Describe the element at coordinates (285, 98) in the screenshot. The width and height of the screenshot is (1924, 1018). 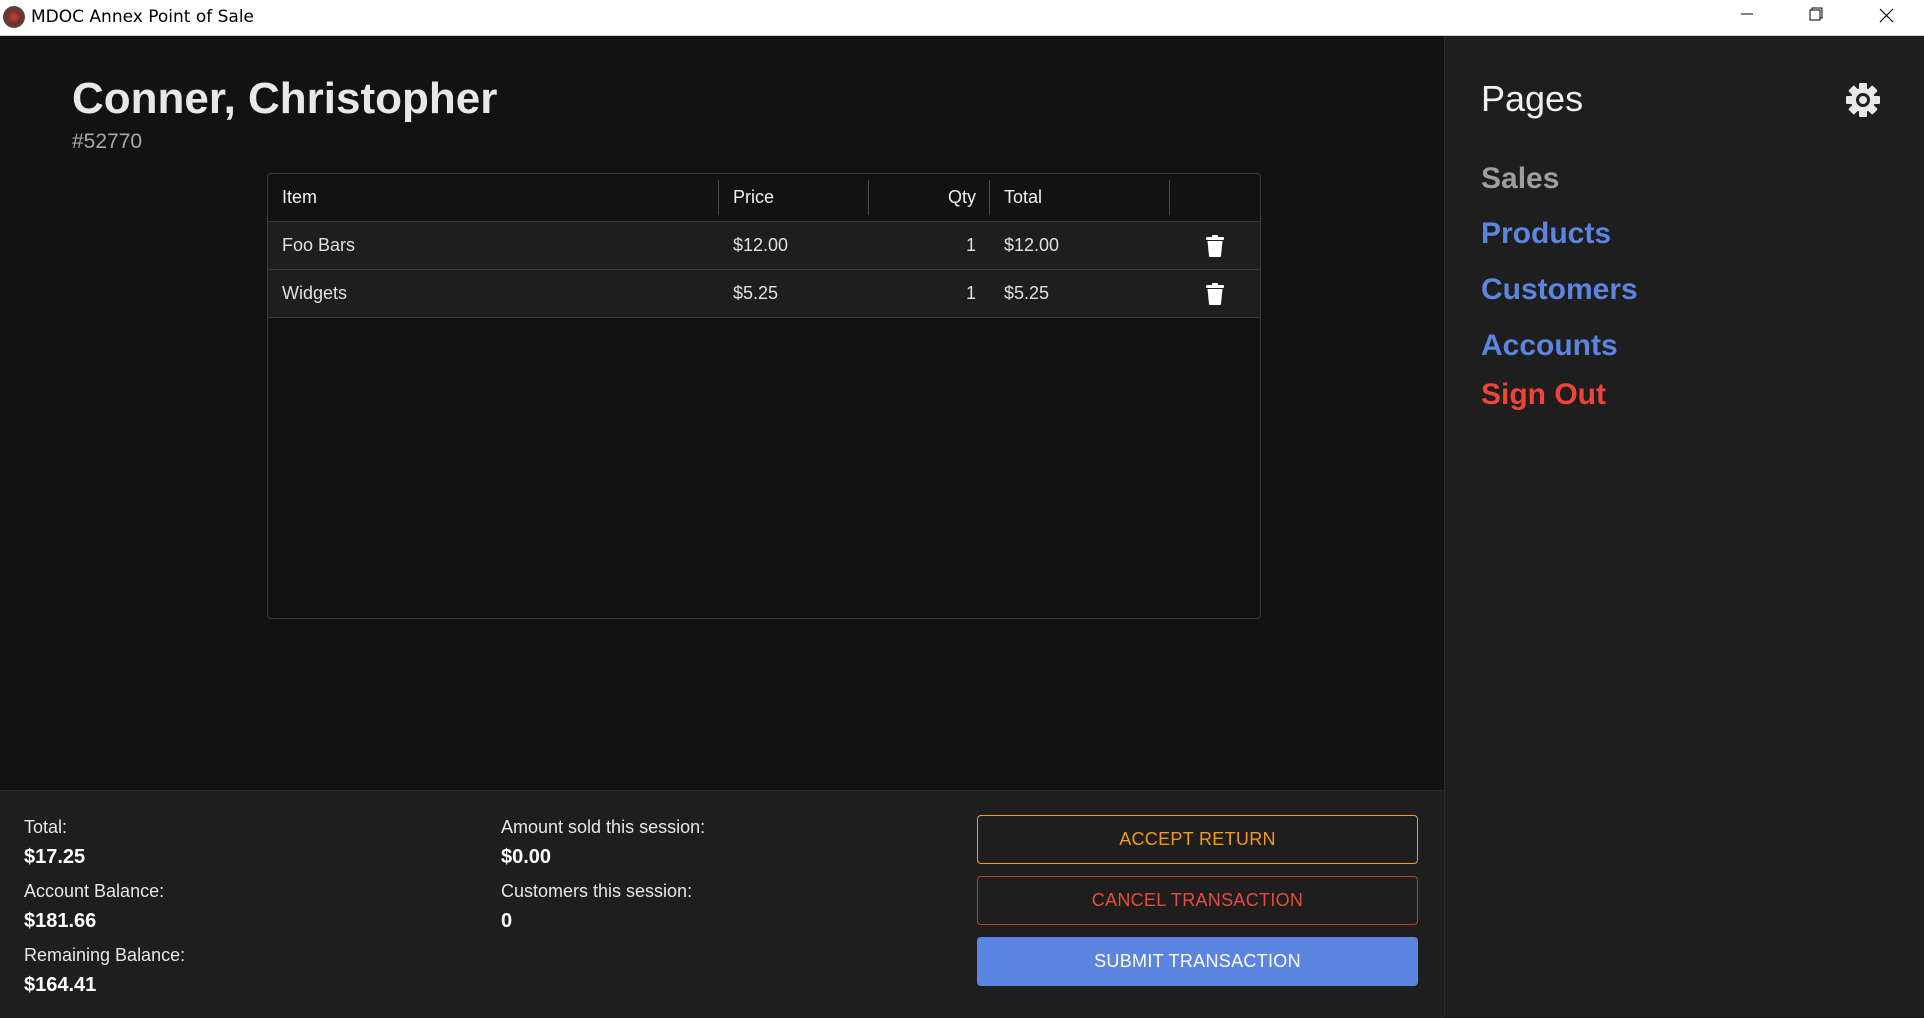
I see `customer-name: Conner, Christopher` at that location.